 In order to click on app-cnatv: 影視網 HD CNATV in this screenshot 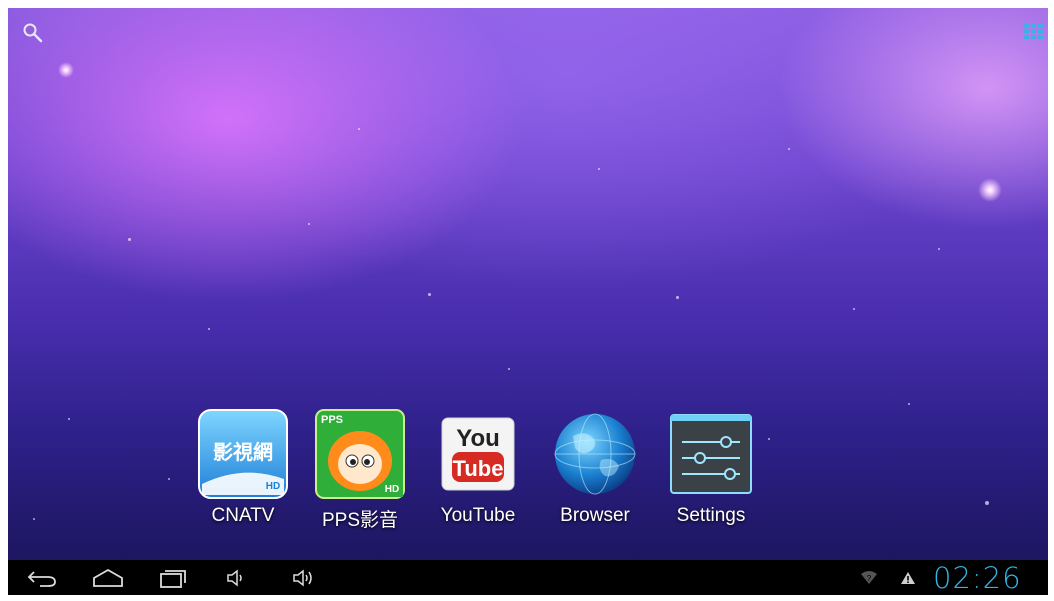, I will do `click(243, 467)`.